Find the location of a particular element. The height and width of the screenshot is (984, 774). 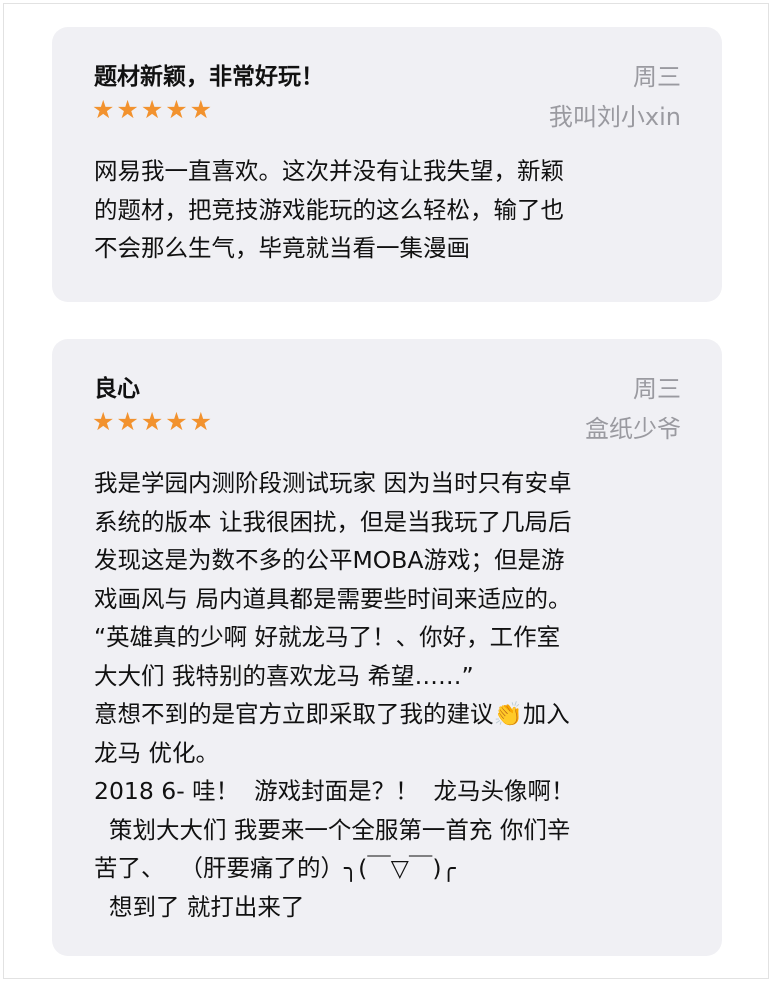

review-title: 良心 is located at coordinates (117, 389).